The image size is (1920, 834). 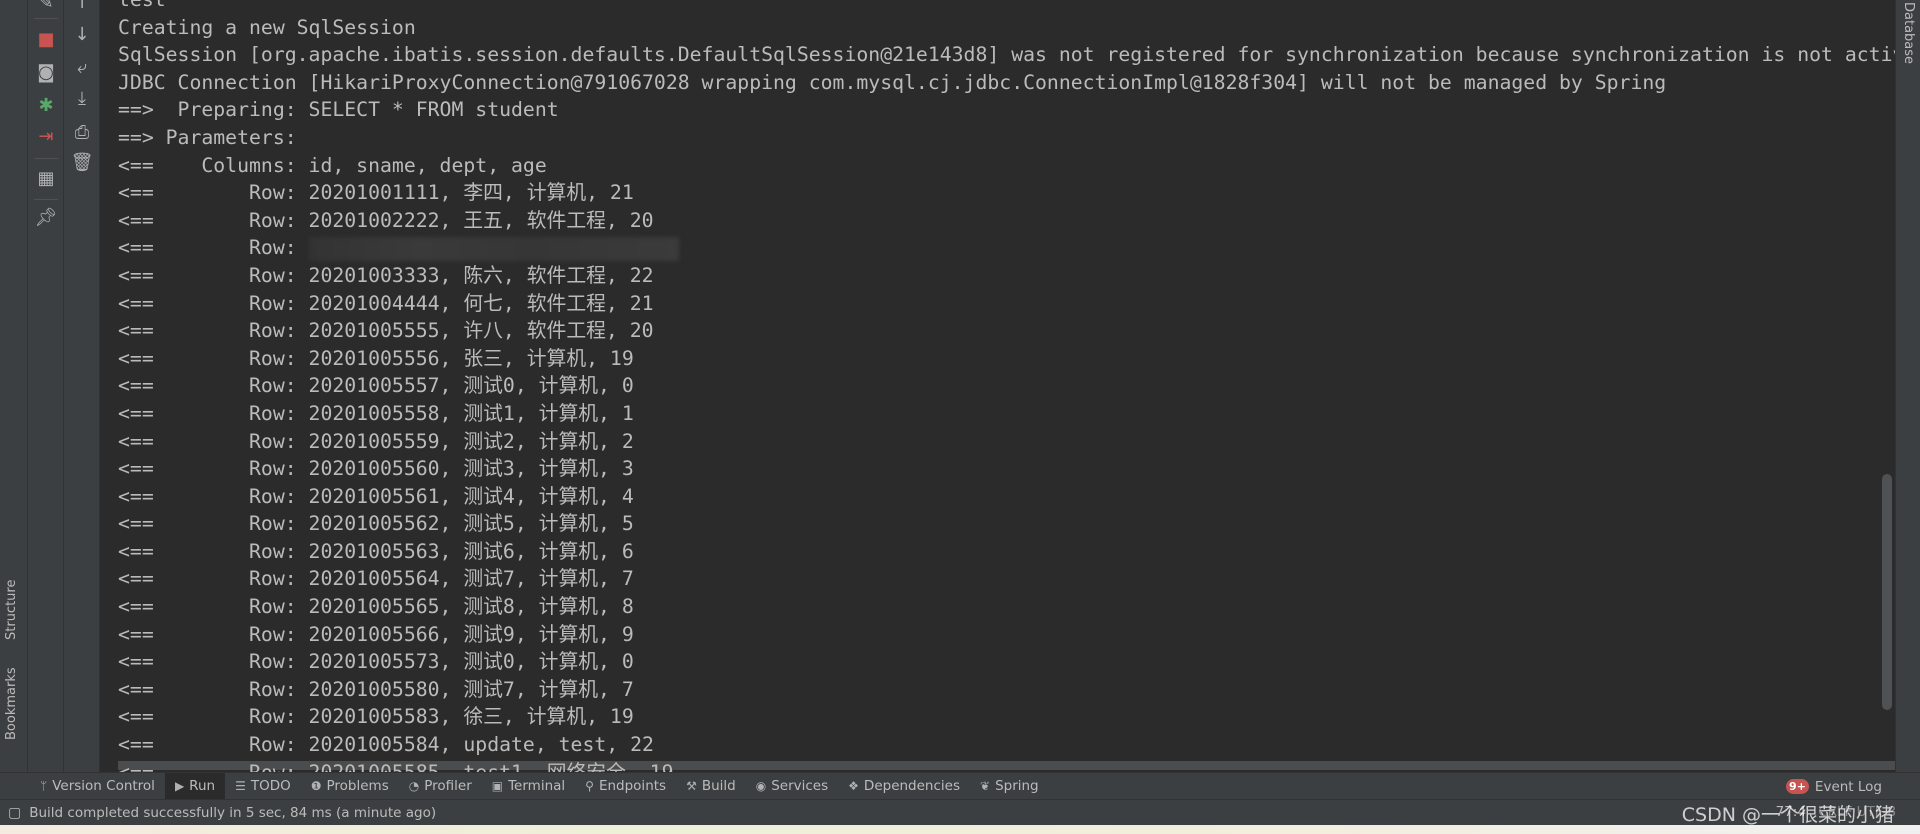 What do you see at coordinates (985, 786) in the screenshot?
I see `spring-leaf-icon: ❦` at bounding box center [985, 786].